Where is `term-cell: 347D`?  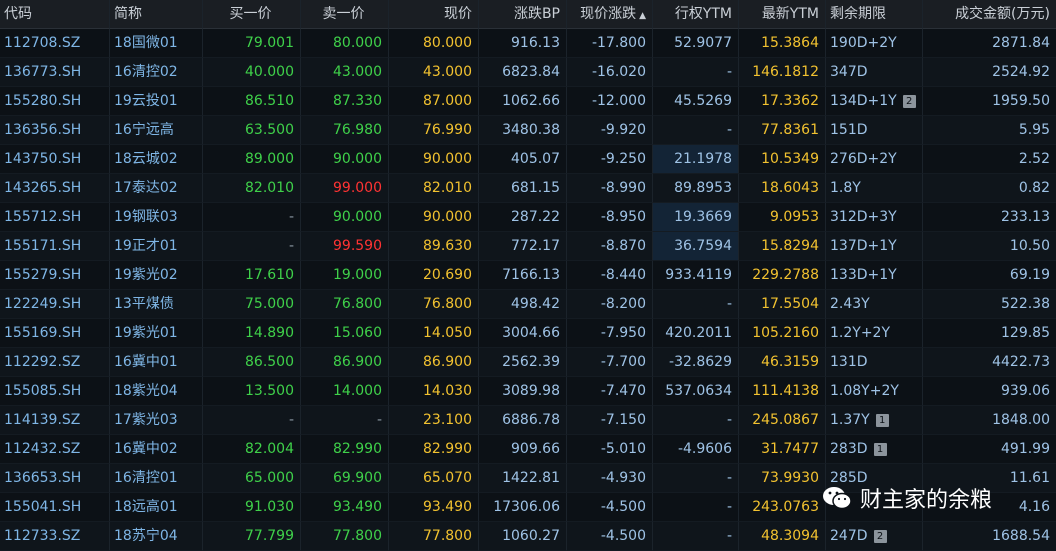 term-cell: 347D is located at coordinates (874, 72).